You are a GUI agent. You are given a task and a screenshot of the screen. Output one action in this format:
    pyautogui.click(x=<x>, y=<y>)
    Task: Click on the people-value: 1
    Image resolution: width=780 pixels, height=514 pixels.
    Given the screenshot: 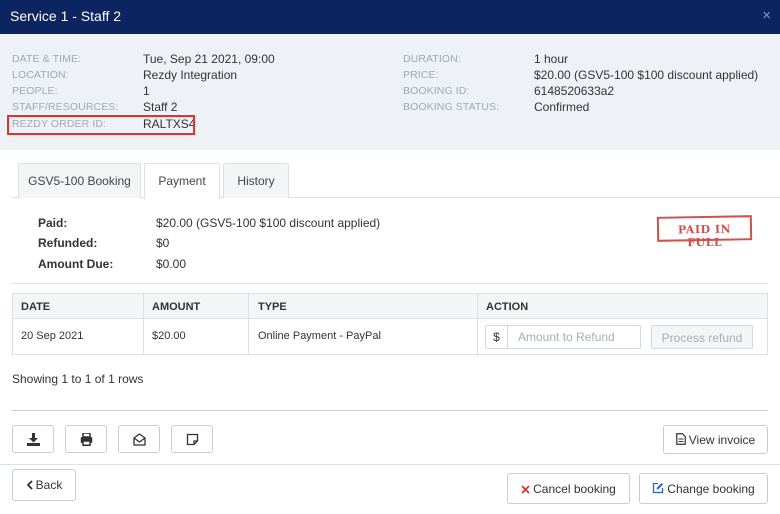 What is the action you would take?
    pyautogui.click(x=146, y=91)
    